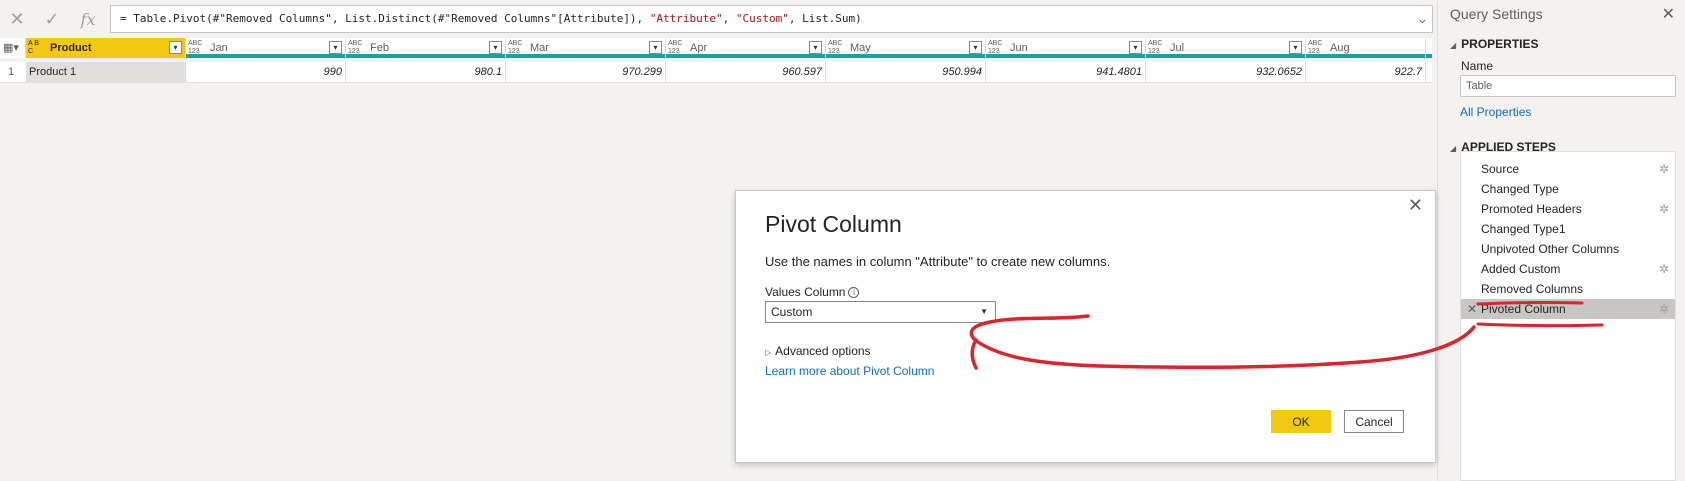  What do you see at coordinates (729, 18) in the screenshot?
I see `formula-sep: ,` at bounding box center [729, 18].